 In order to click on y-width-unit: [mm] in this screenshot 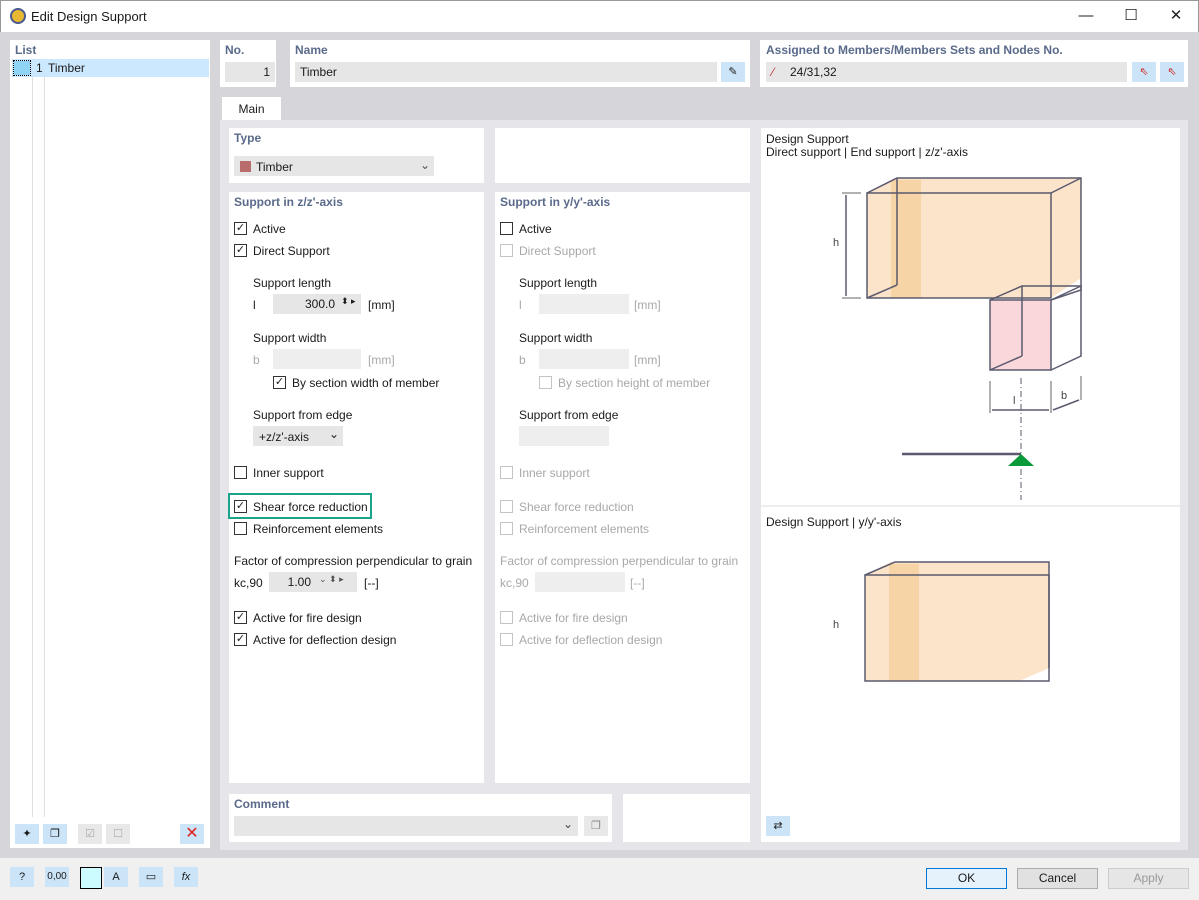, I will do `click(647, 360)`.